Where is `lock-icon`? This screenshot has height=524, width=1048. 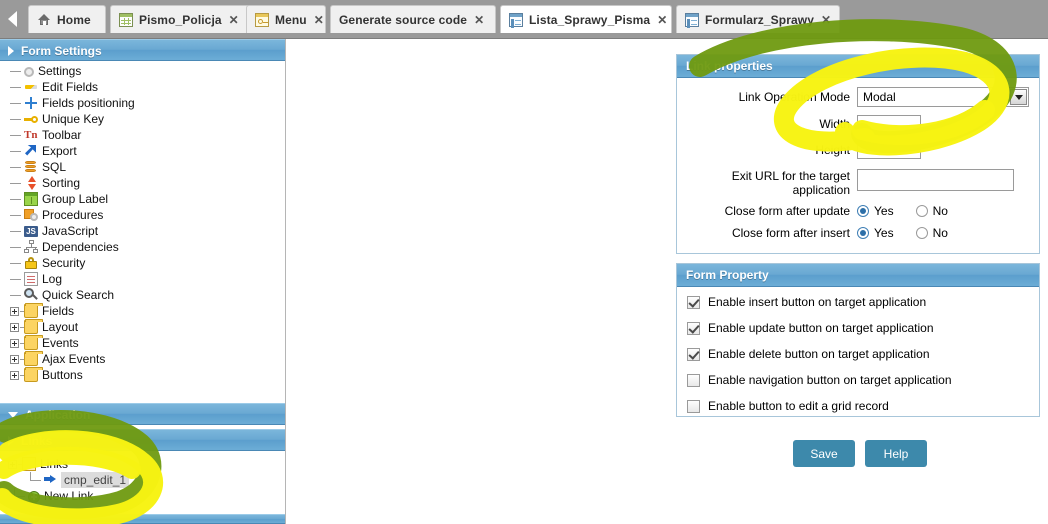 lock-icon is located at coordinates (31, 263).